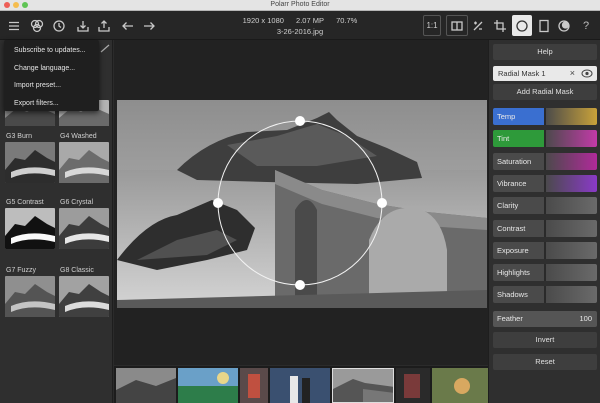  I want to click on slider-shadows: Shadows, so click(545, 295).